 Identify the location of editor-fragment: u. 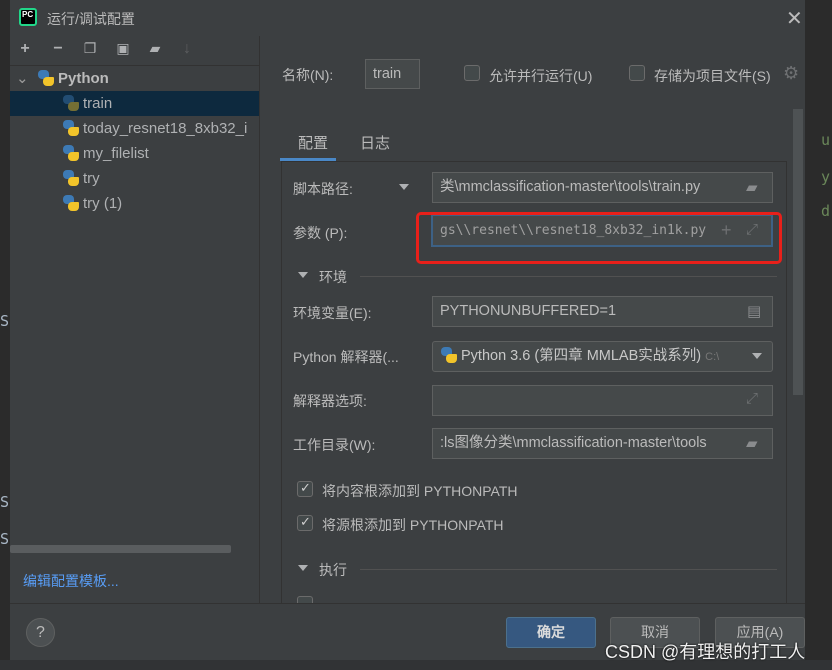
(826, 140).